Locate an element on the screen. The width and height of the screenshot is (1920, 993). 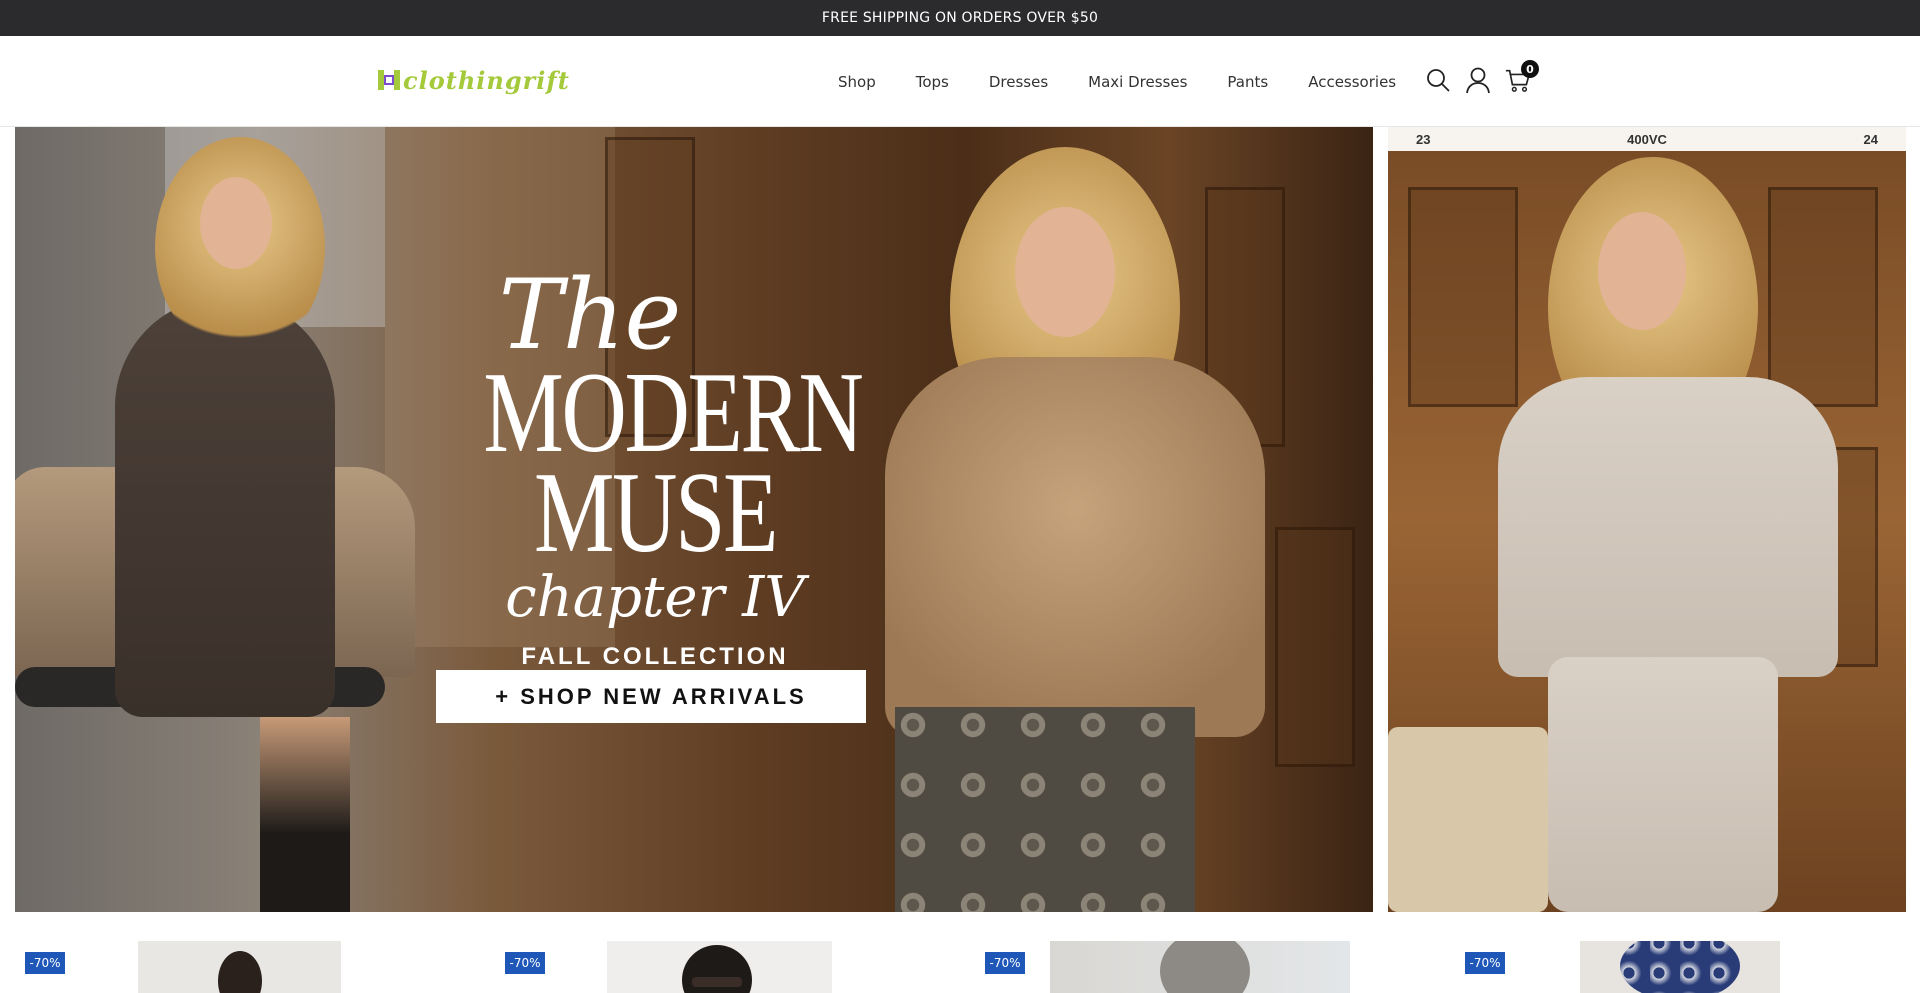
model-left-legs-image is located at coordinates (305, 814).